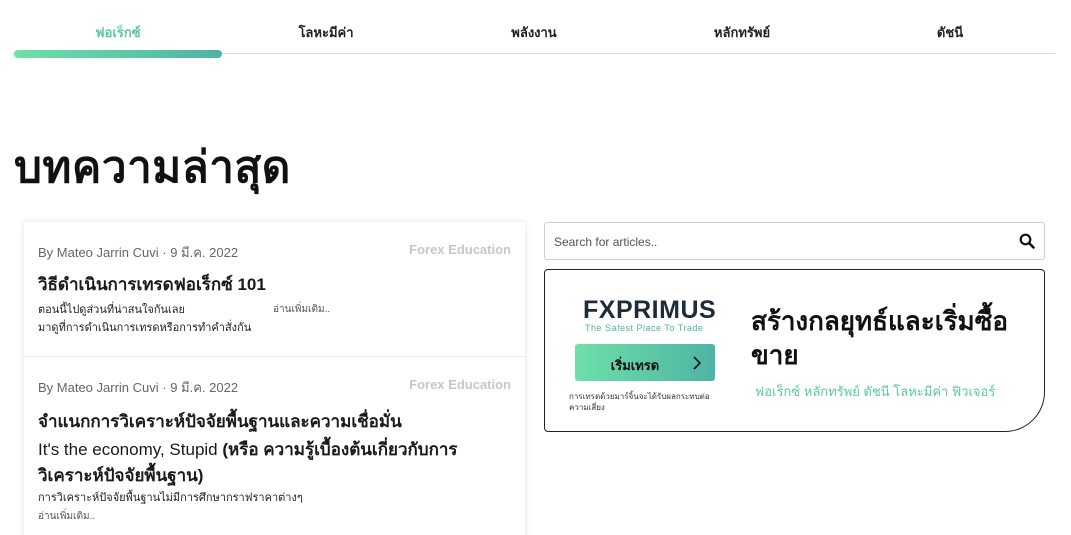 The height and width of the screenshot is (535, 1071). What do you see at coordinates (534, 32) in the screenshot?
I see `tab-energy: พลังงาน` at bounding box center [534, 32].